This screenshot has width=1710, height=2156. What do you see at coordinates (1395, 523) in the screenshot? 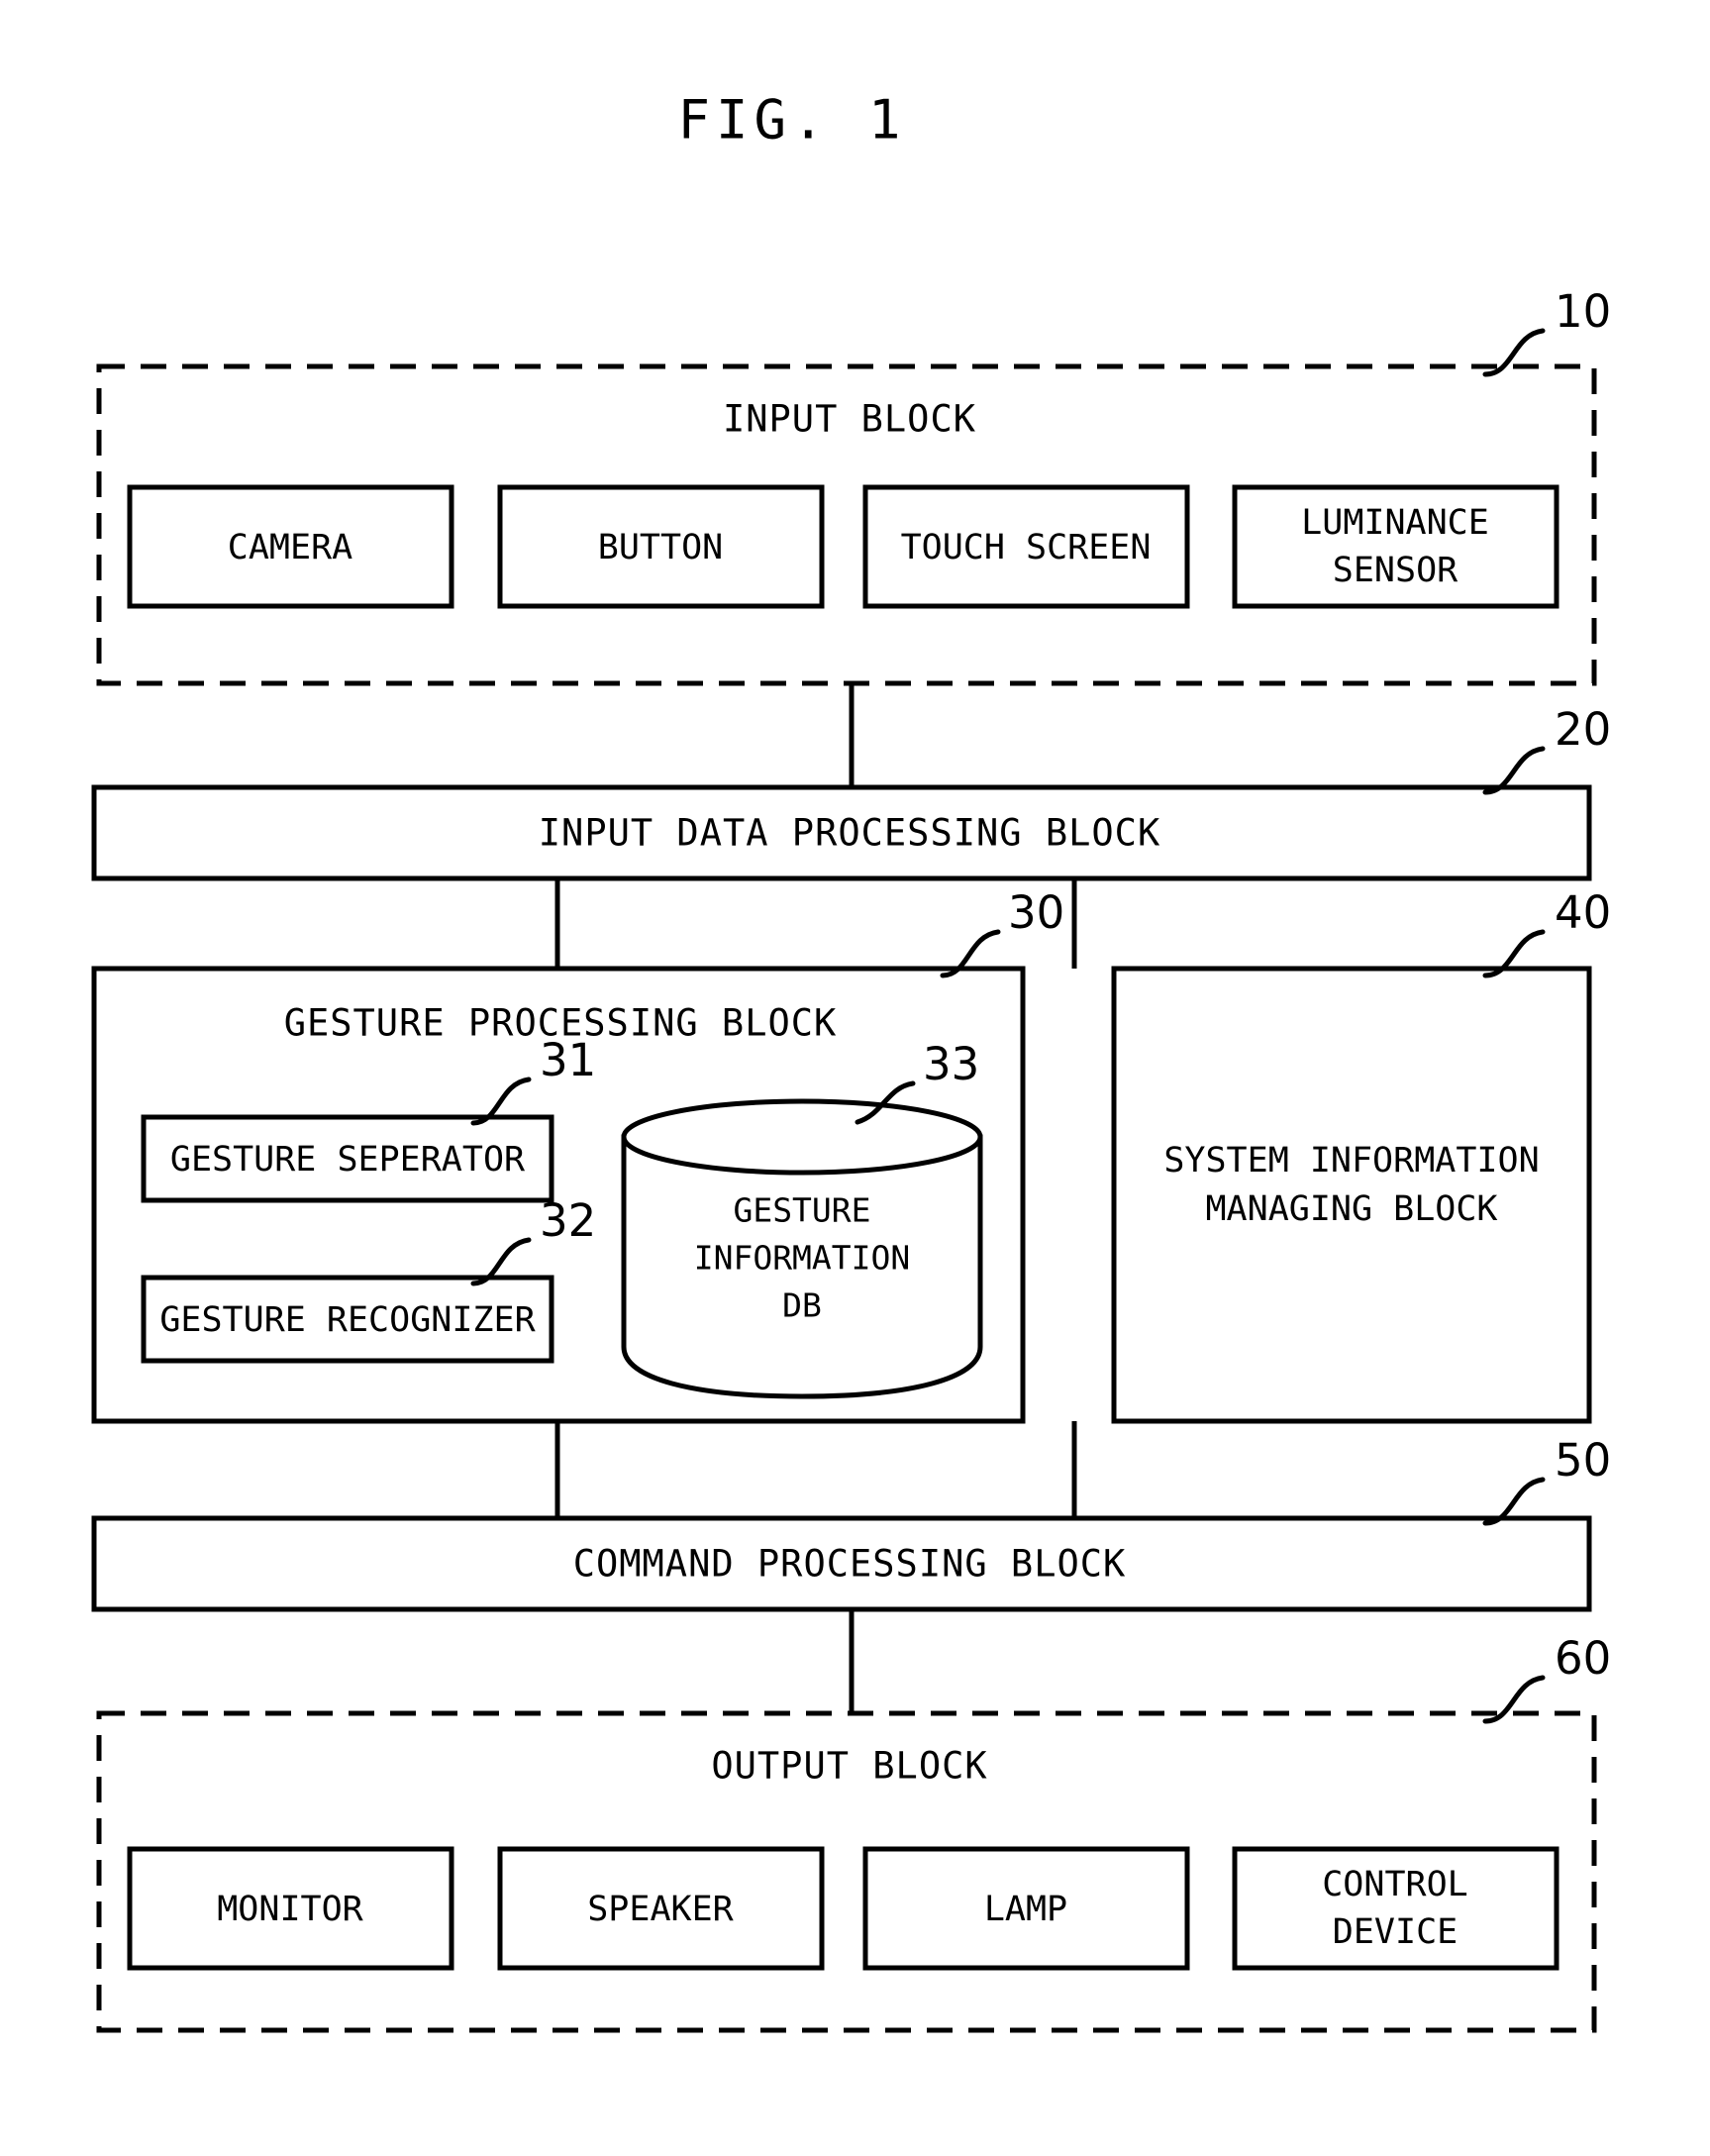
I see `input-item-luminance-sensor-label-line1: LUMINANCE` at bounding box center [1395, 523].